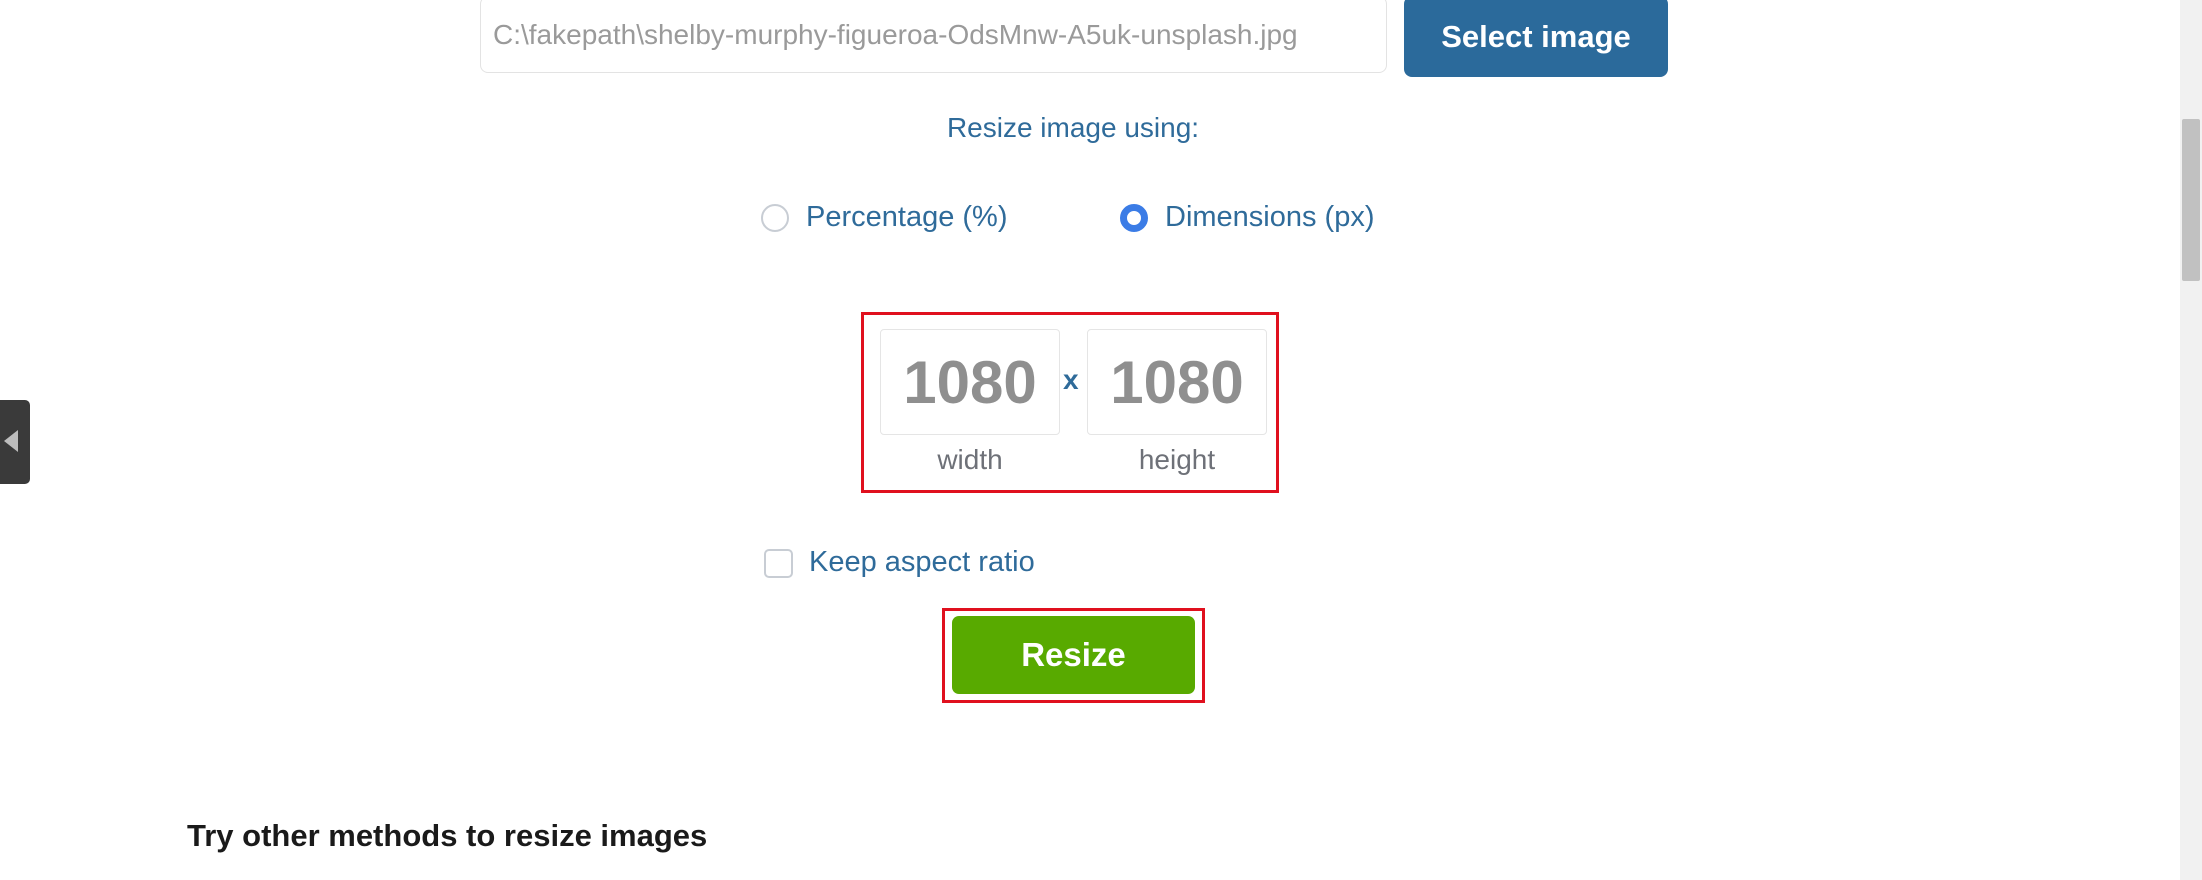 The width and height of the screenshot is (2202, 880). What do you see at coordinates (922, 562) in the screenshot?
I see `keep-aspect-ratio-label: Keep aspect ratio` at bounding box center [922, 562].